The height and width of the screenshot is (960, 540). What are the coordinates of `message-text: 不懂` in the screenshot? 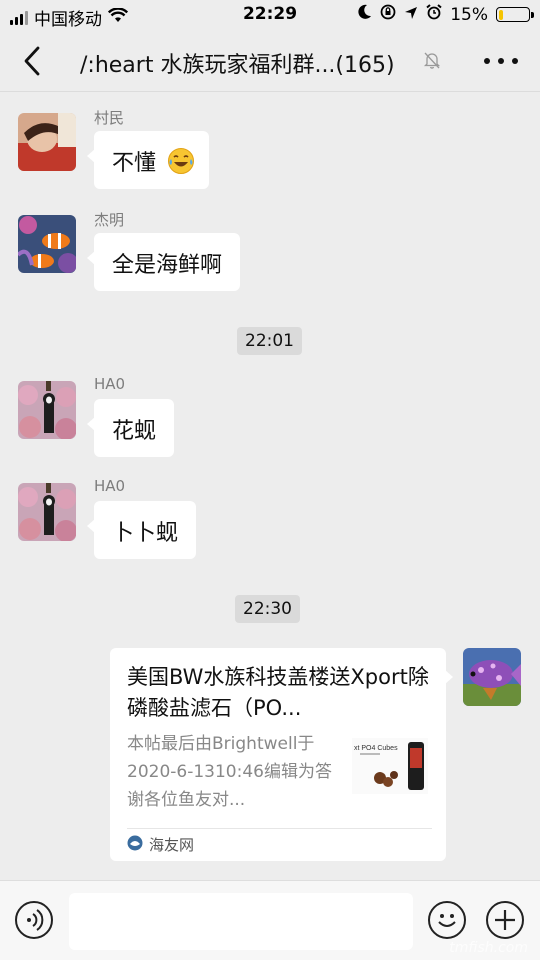 It's located at (134, 163).